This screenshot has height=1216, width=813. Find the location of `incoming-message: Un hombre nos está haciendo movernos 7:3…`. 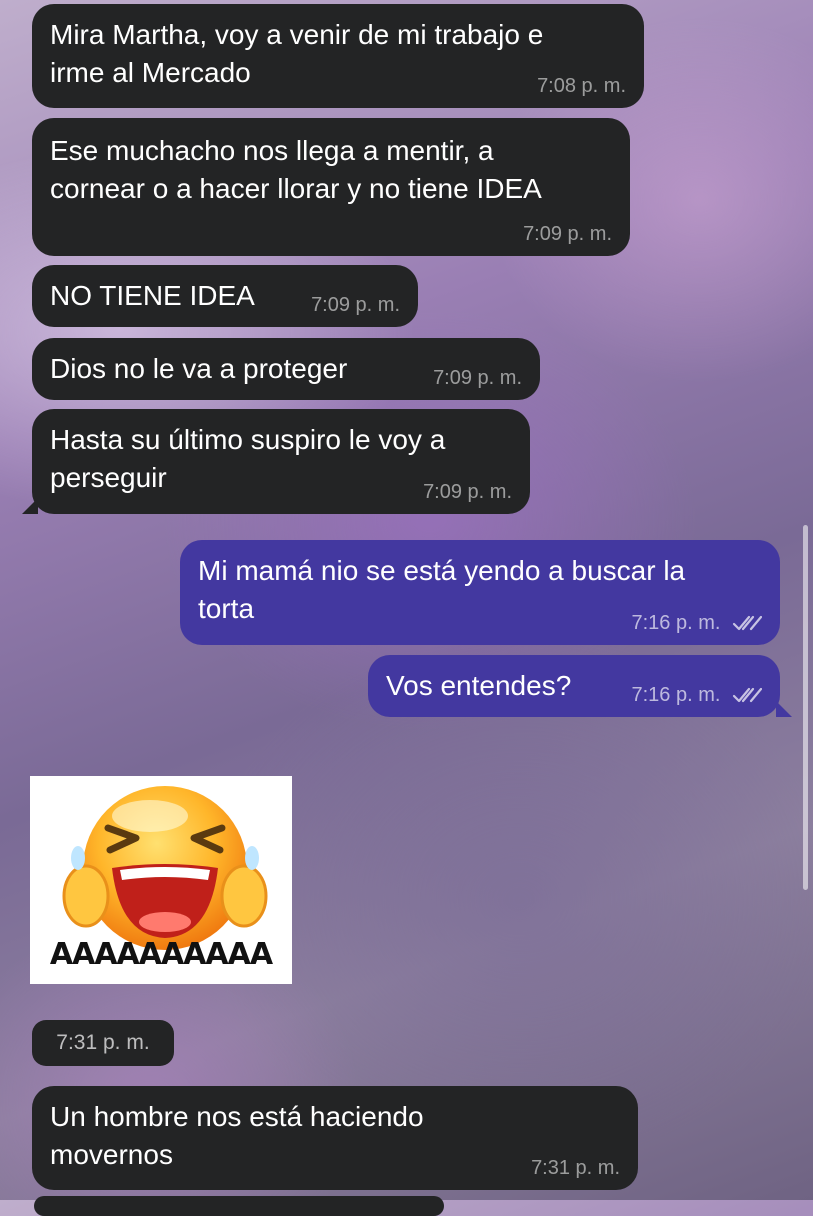

incoming-message: Un hombre nos está haciendo movernos 7:3… is located at coordinates (335, 1138).